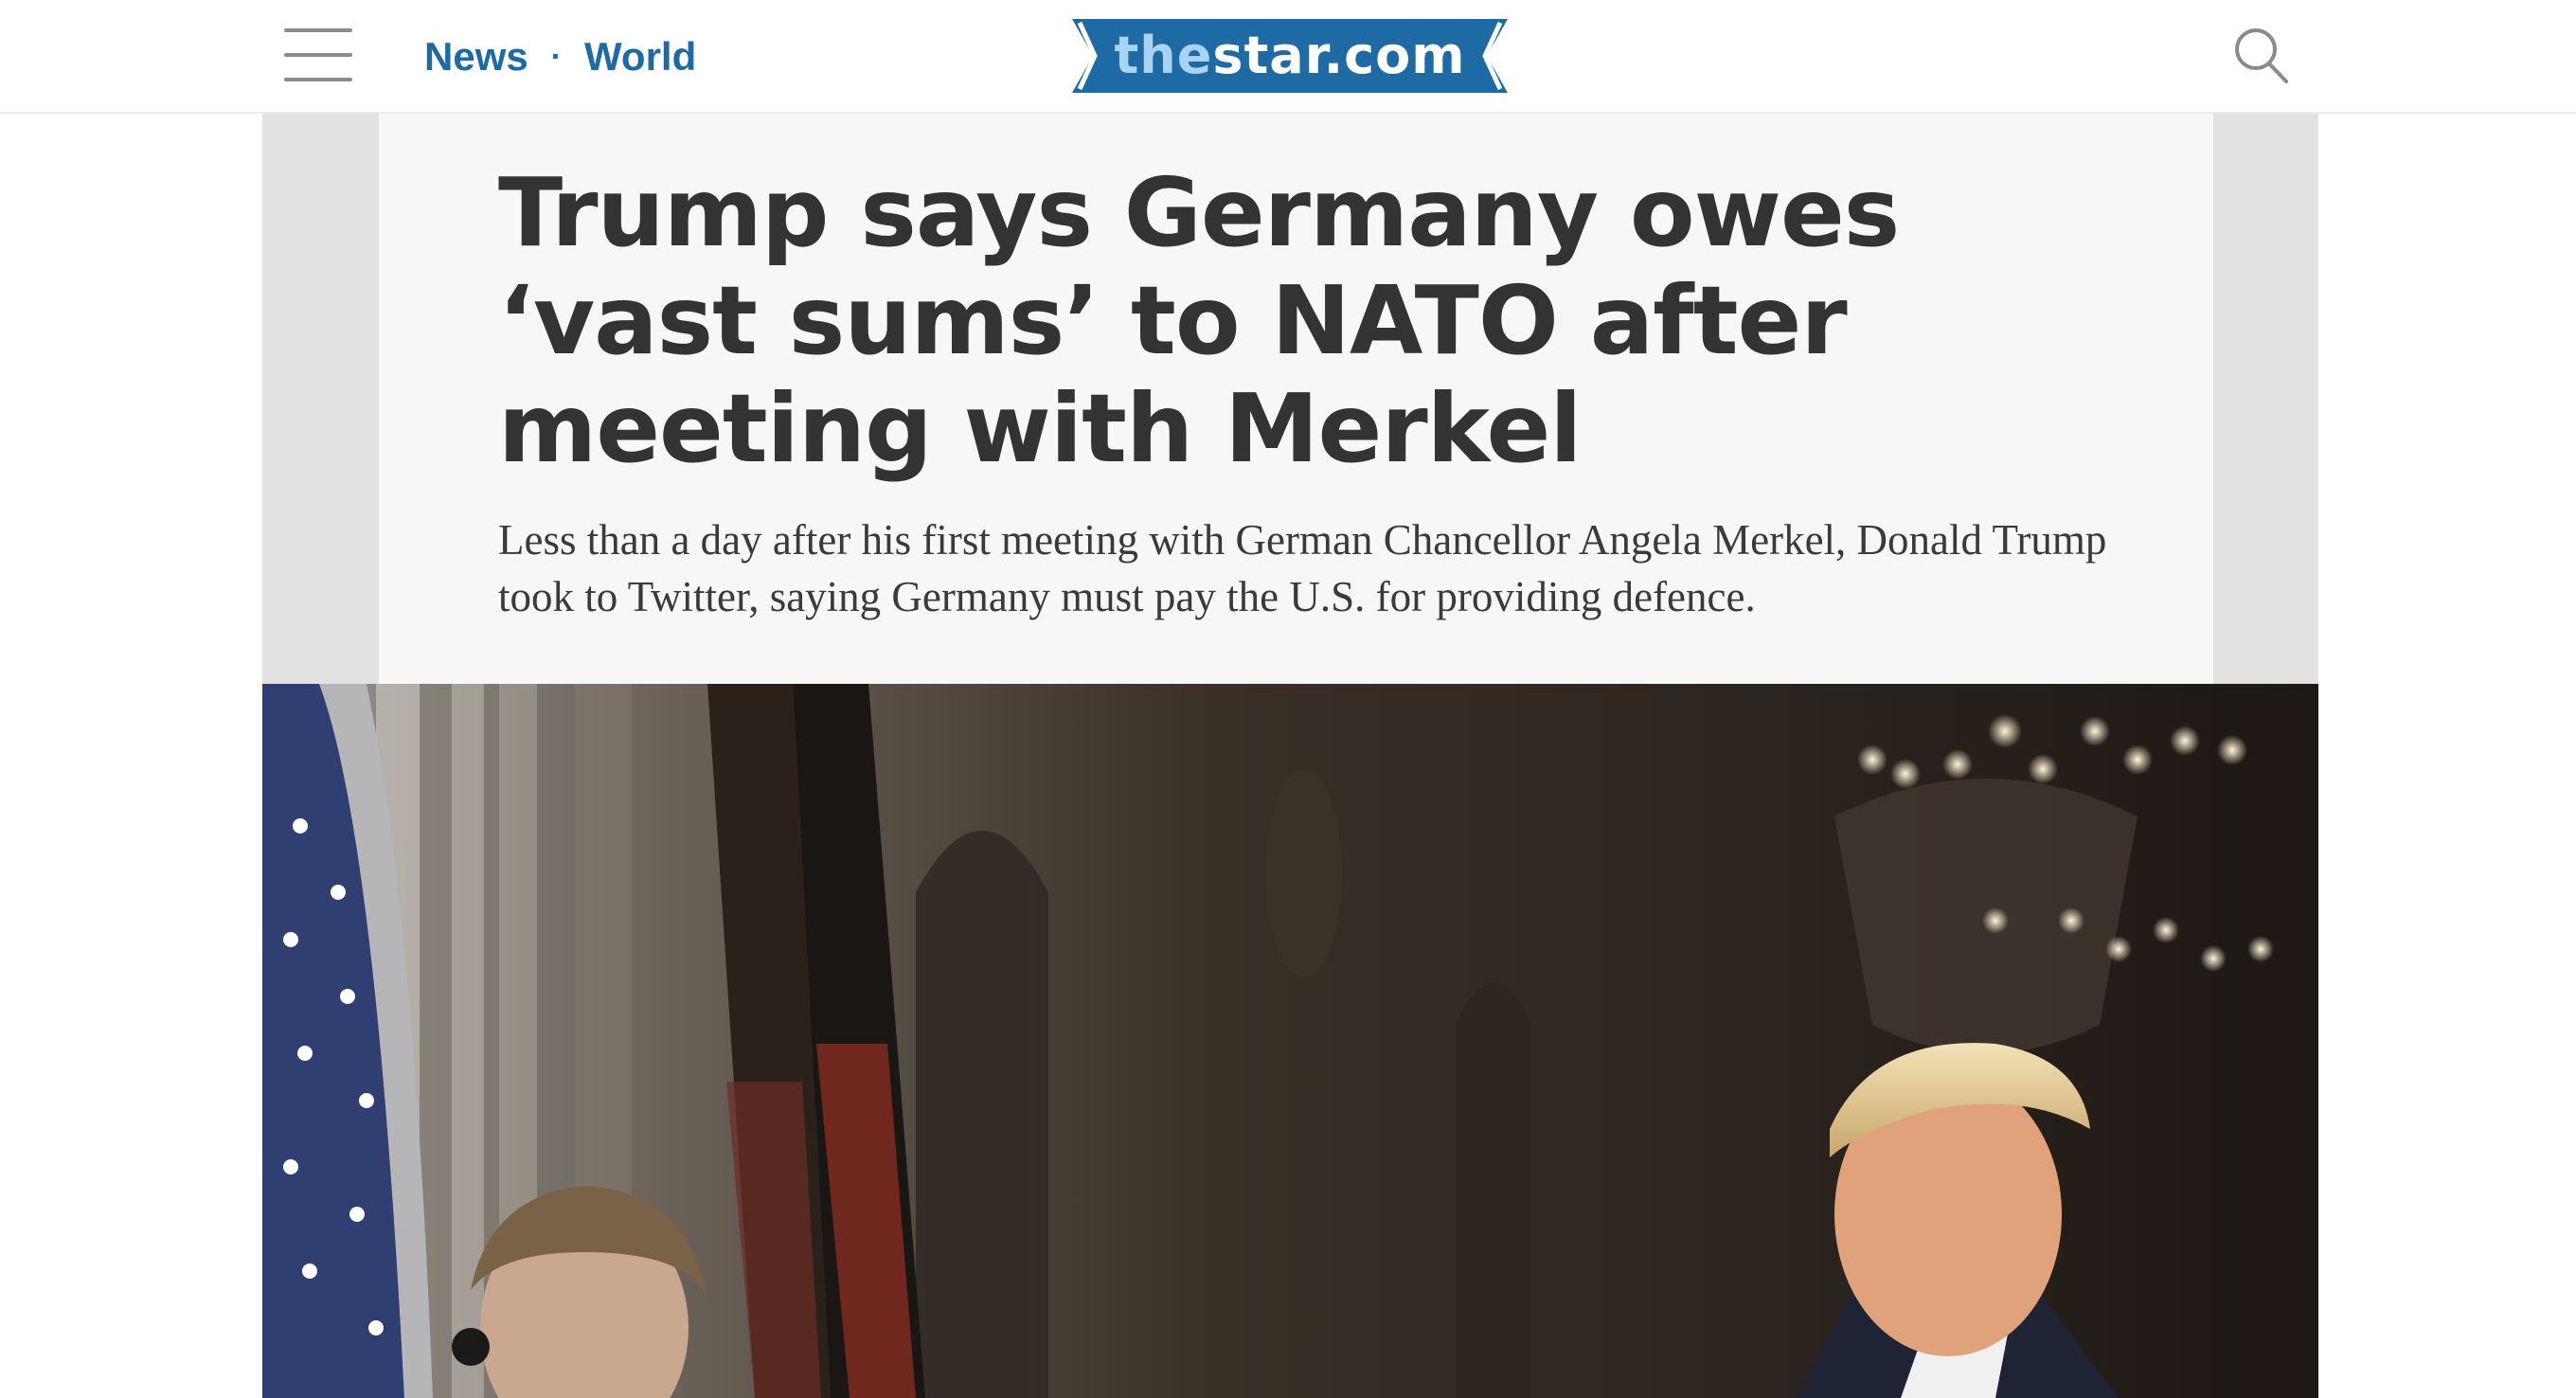 Image resolution: width=2576 pixels, height=1398 pixels. I want to click on hamburger-menu-icon, so click(320, 56).